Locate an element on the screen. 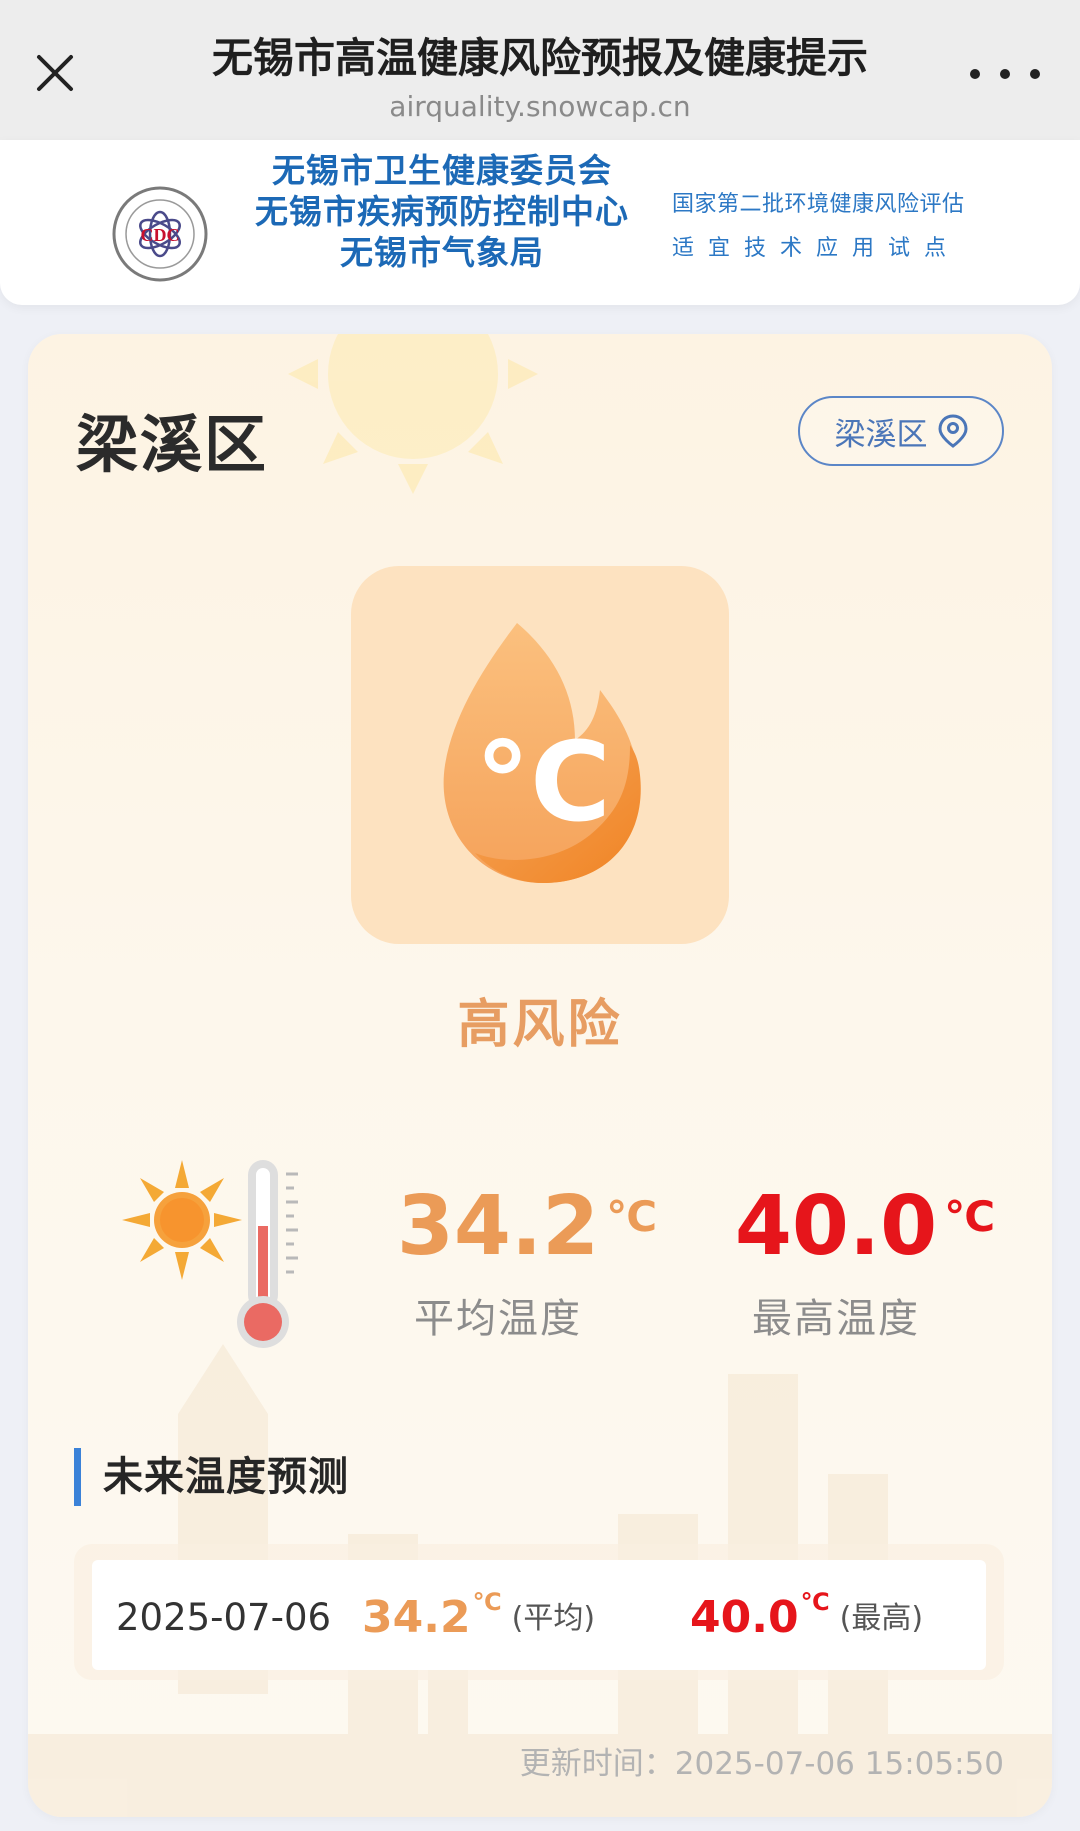 This screenshot has width=1080, height=1831. background-sun-icon is located at coordinates (413, 414).